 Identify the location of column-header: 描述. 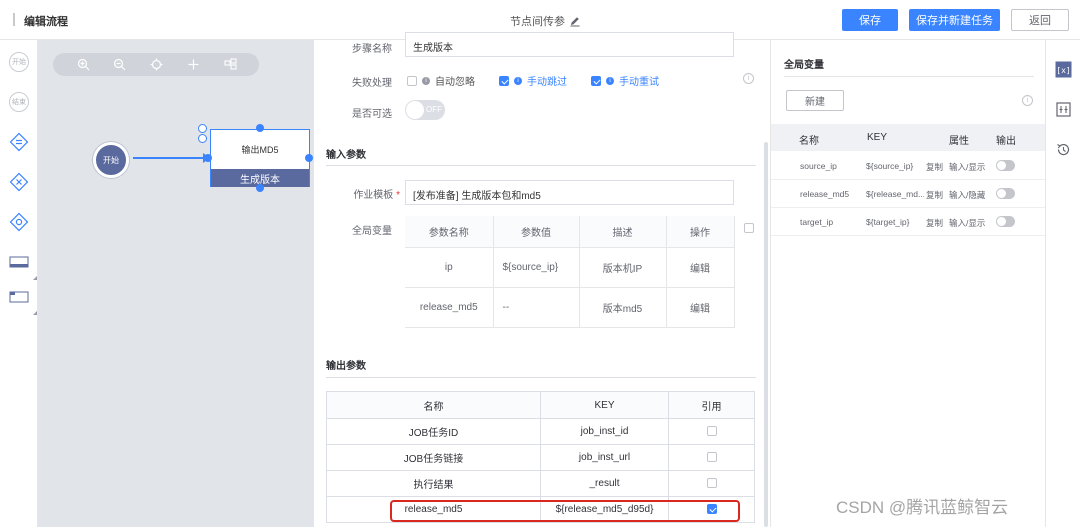
(623, 232).